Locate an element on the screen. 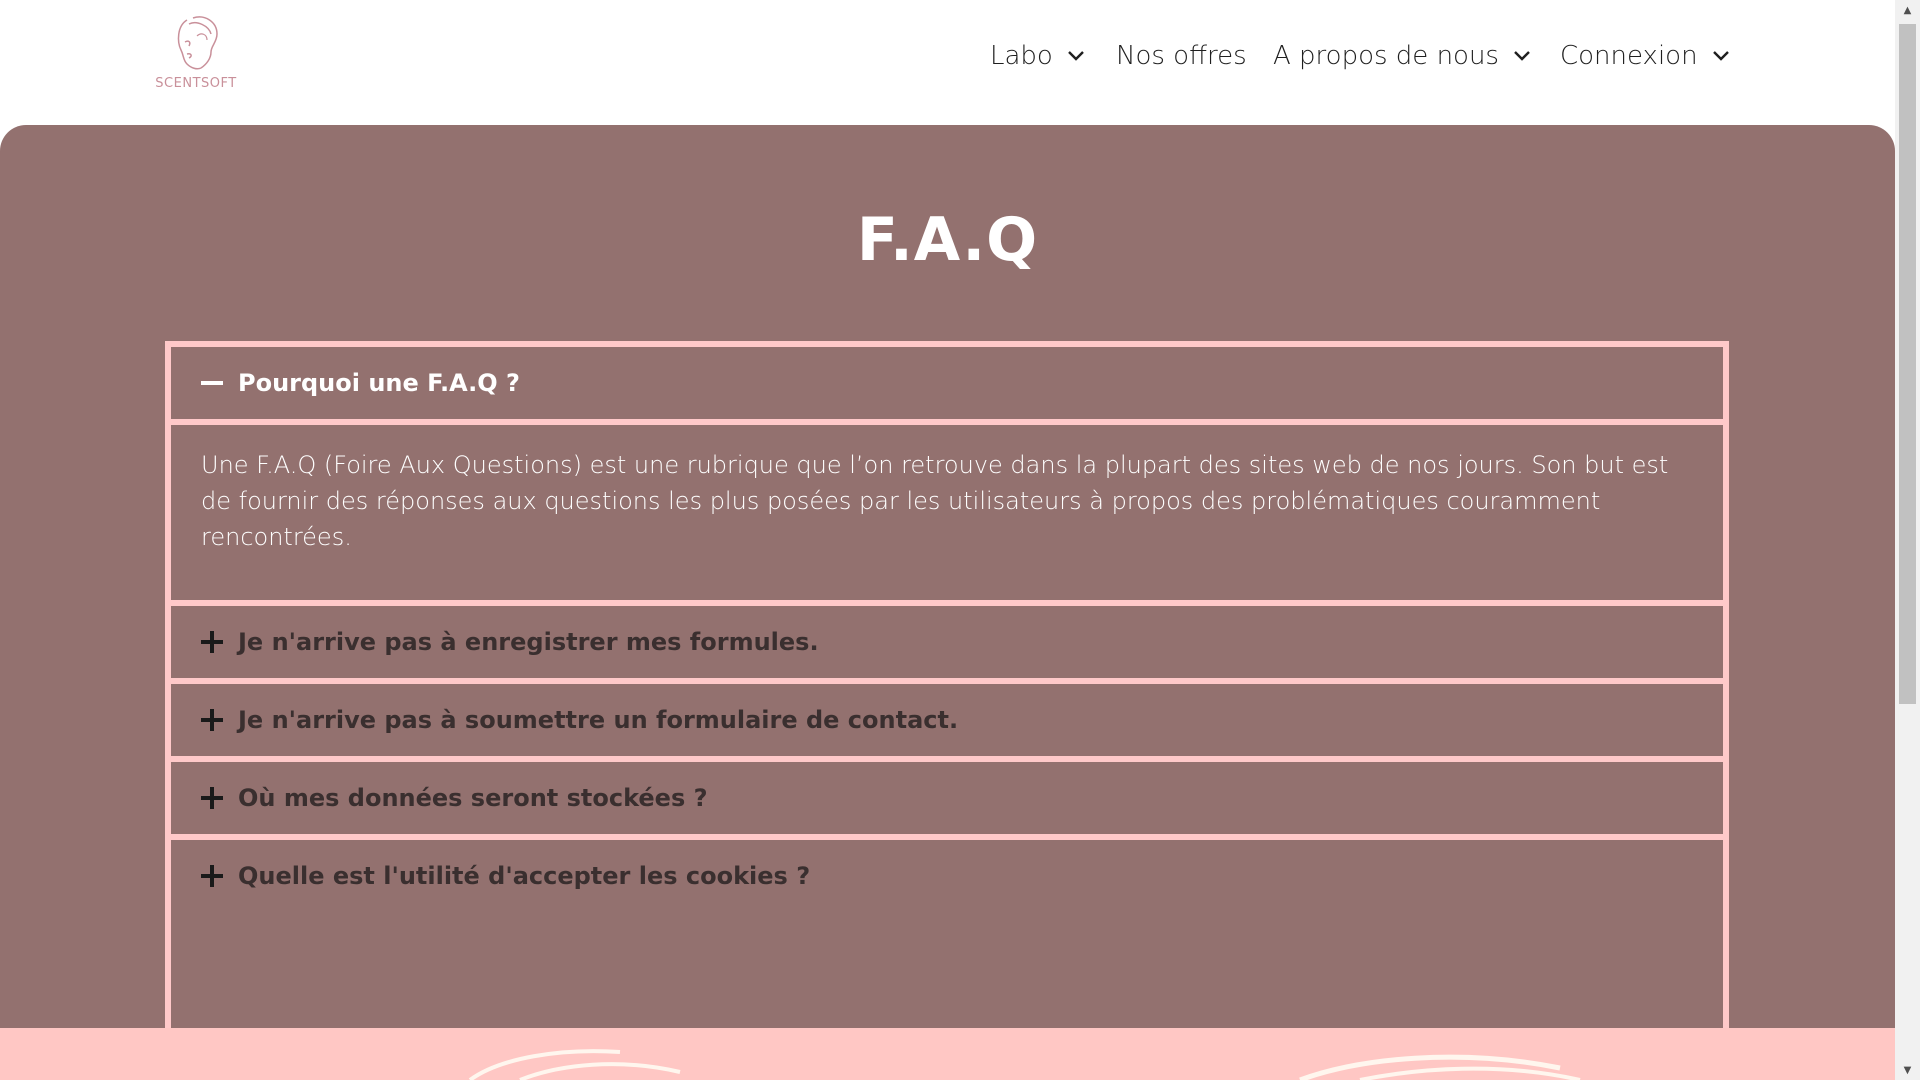 The width and height of the screenshot is (1920, 1080). minus-icon is located at coordinates (212, 383).